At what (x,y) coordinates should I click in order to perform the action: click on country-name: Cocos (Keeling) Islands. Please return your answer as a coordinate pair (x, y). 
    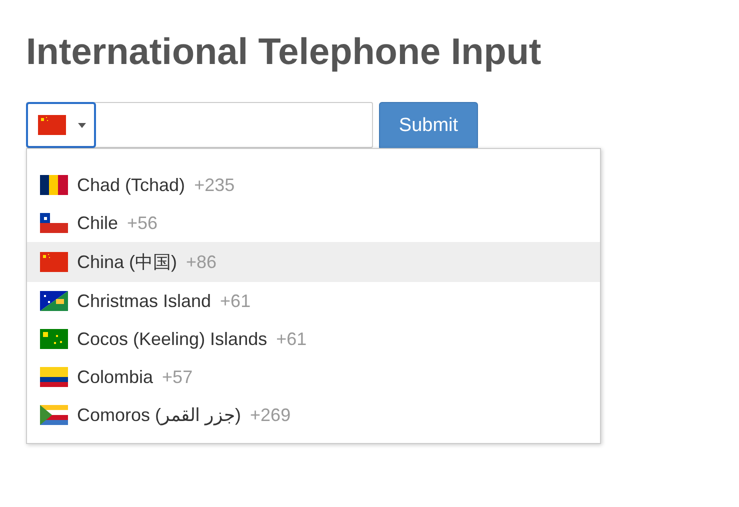
    Looking at the image, I should click on (172, 339).